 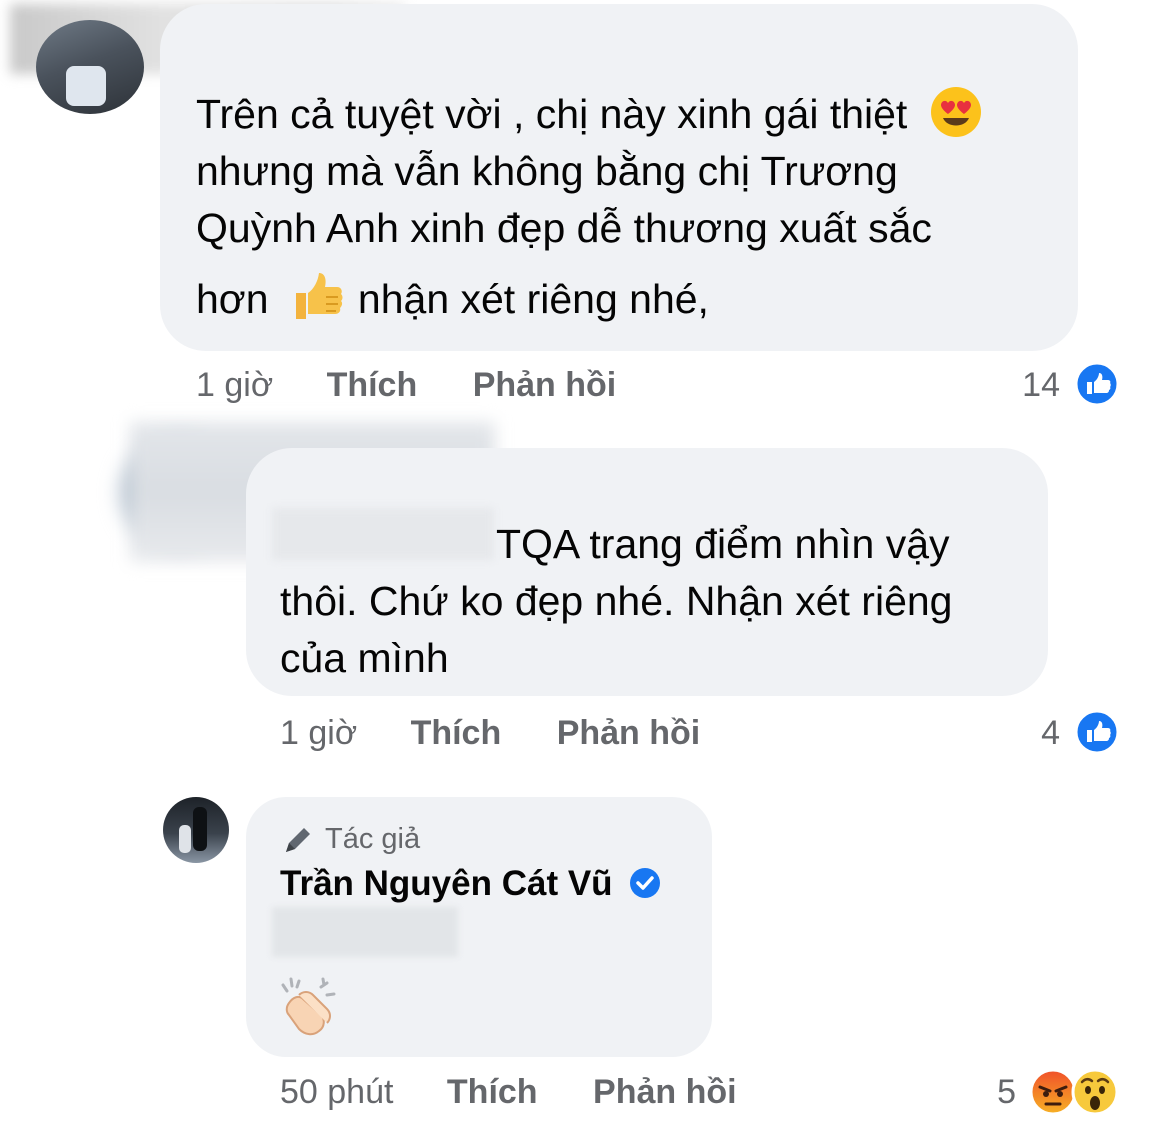 I want to click on comment-time: 50 phút, so click(x=336, y=1092).